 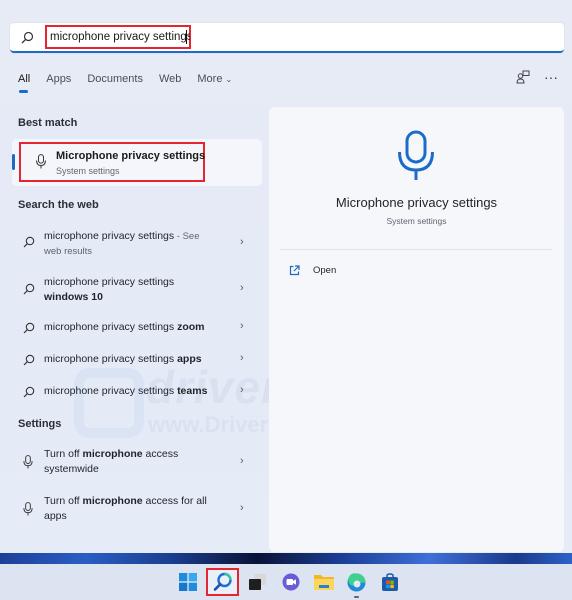 I want to click on file-explorer-icon, so click(x=323, y=582).